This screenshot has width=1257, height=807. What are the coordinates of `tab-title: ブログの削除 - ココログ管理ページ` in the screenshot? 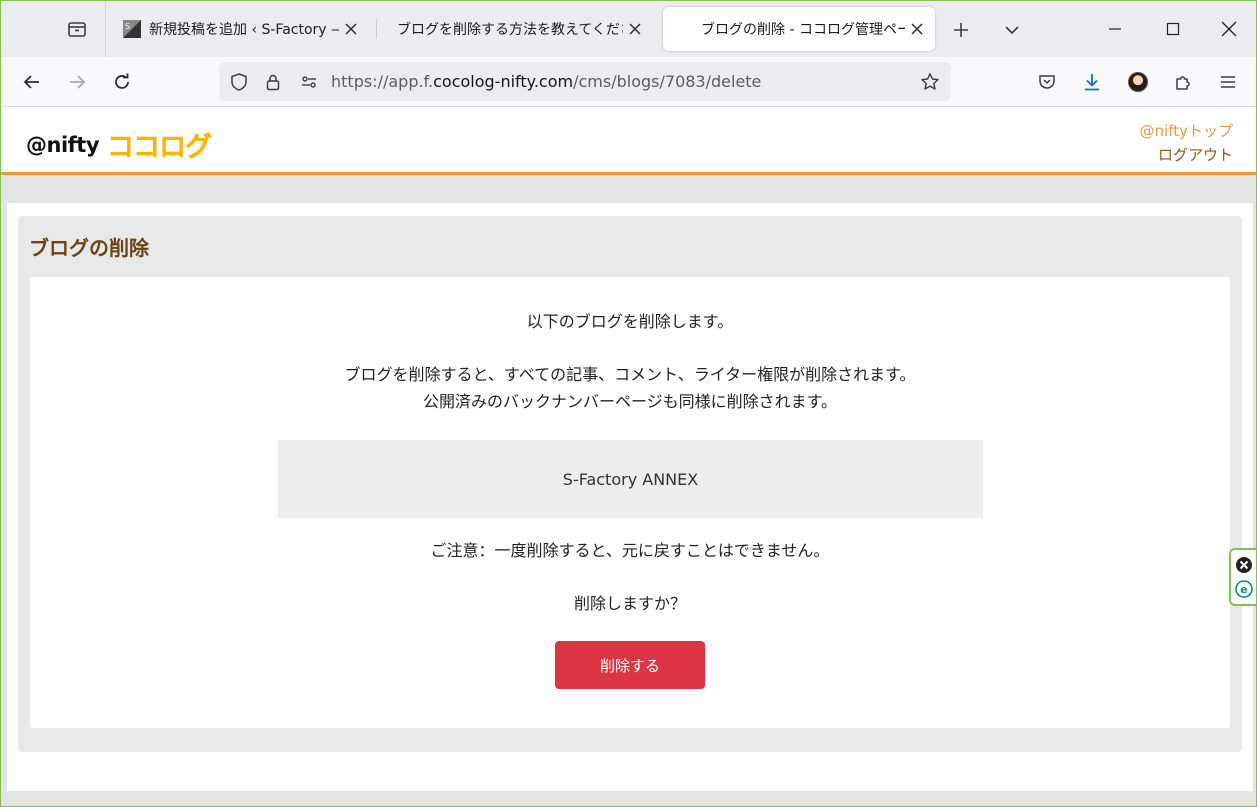 It's located at (803, 30).